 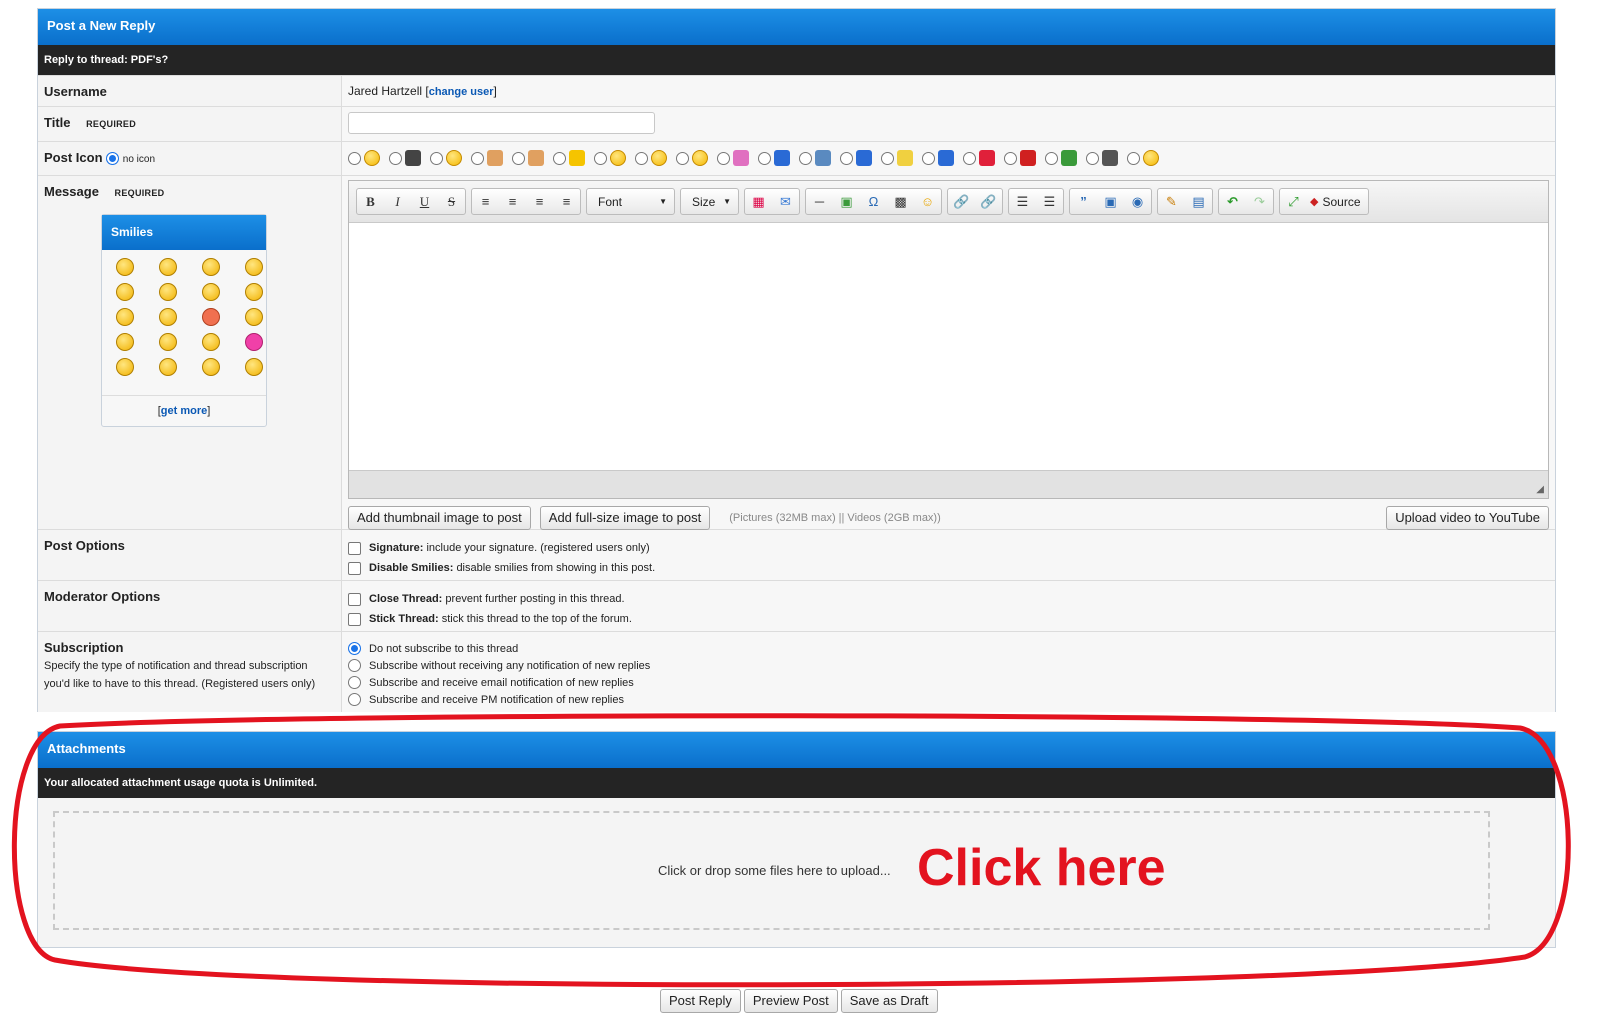 What do you see at coordinates (700, 1001) in the screenshot?
I see `post-reply-button: Post Reply` at bounding box center [700, 1001].